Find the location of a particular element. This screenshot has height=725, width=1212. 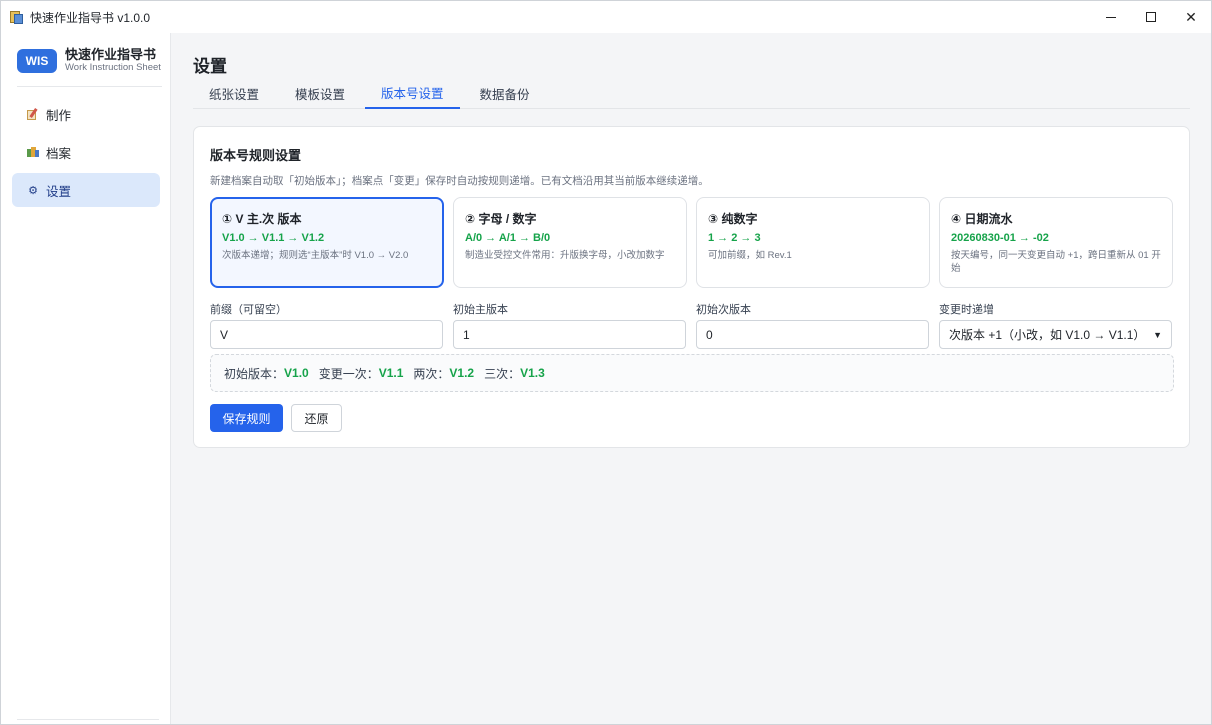

title-bar: 快速作业指导书 v1.0.0 ✕ is located at coordinates (606, 17).